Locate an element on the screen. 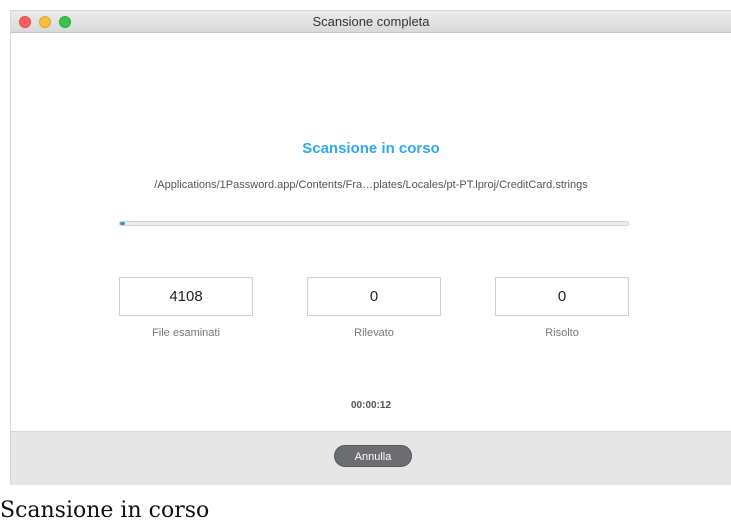 The height and width of the screenshot is (531, 731). window-title: Scansione completa is located at coordinates (371, 21).